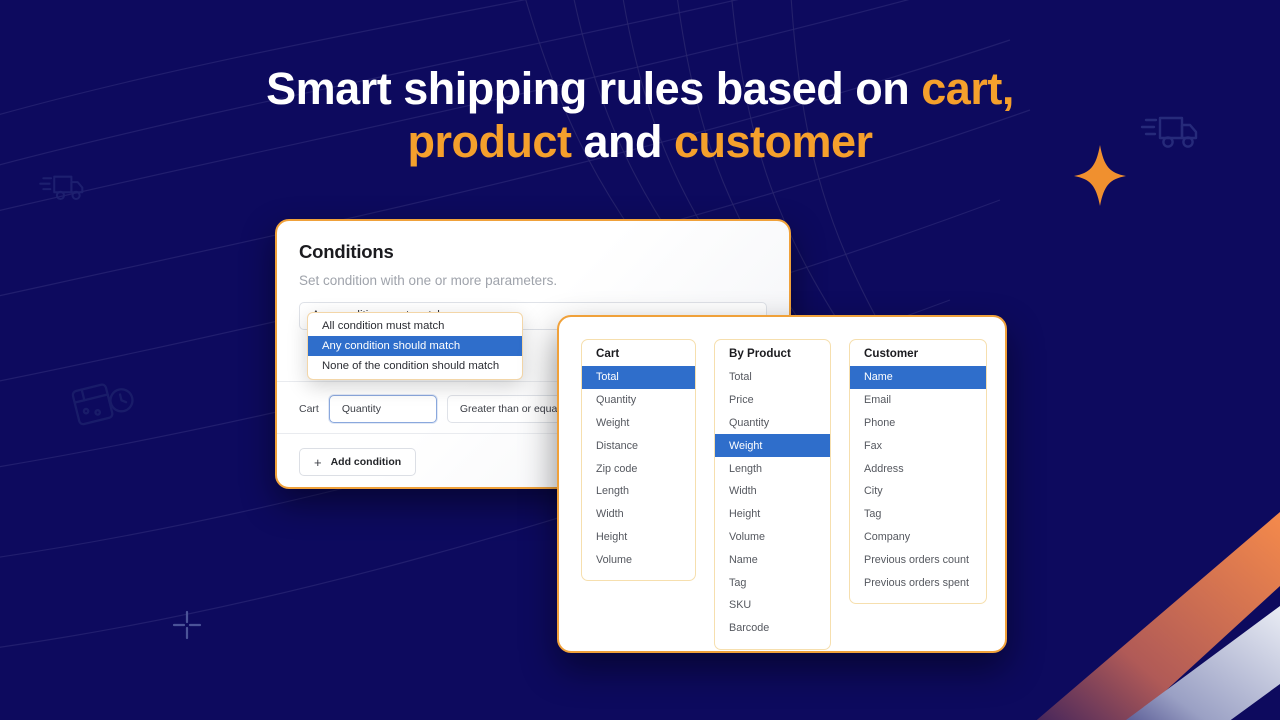 Image resolution: width=1280 pixels, height=720 pixels. Describe the element at coordinates (638, 423) in the screenshot. I see `parameter-item-2: Weight` at that location.